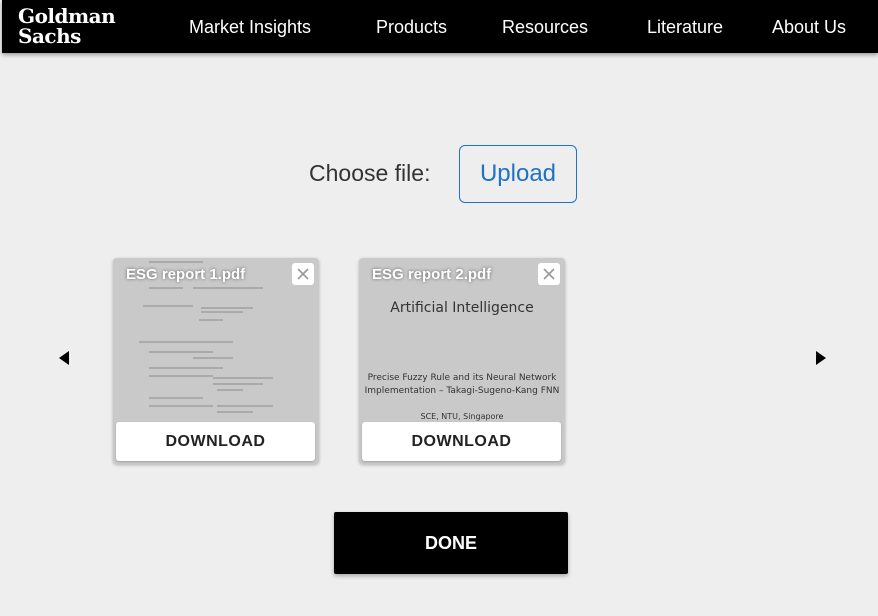 The height and width of the screenshot is (616, 878). What do you see at coordinates (462, 308) in the screenshot?
I see `preview-title: Artificial Intelligence` at bounding box center [462, 308].